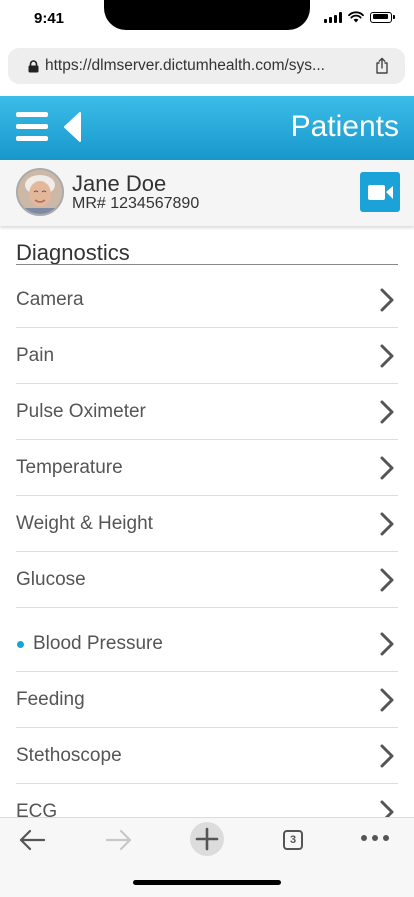  I want to click on list-item-weight-height: Weight & Height, so click(207, 524).